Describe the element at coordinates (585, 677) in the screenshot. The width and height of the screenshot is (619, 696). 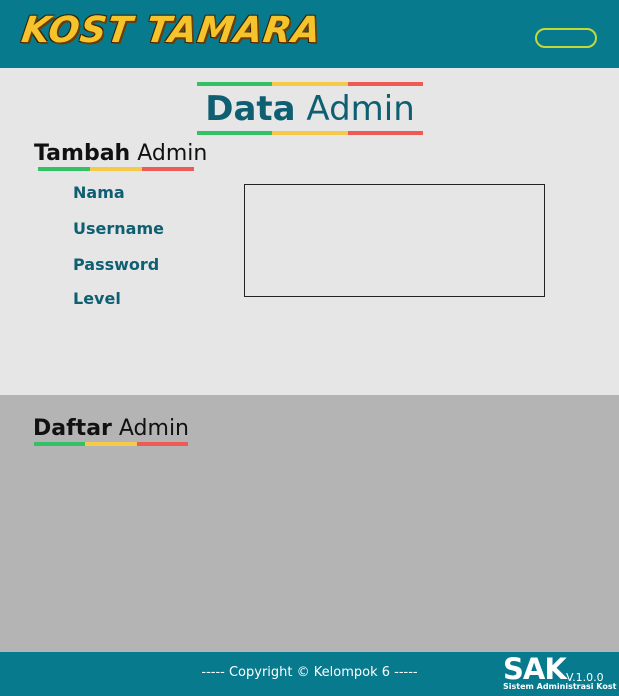
I see `sak-version: V.1.0.0` at that location.